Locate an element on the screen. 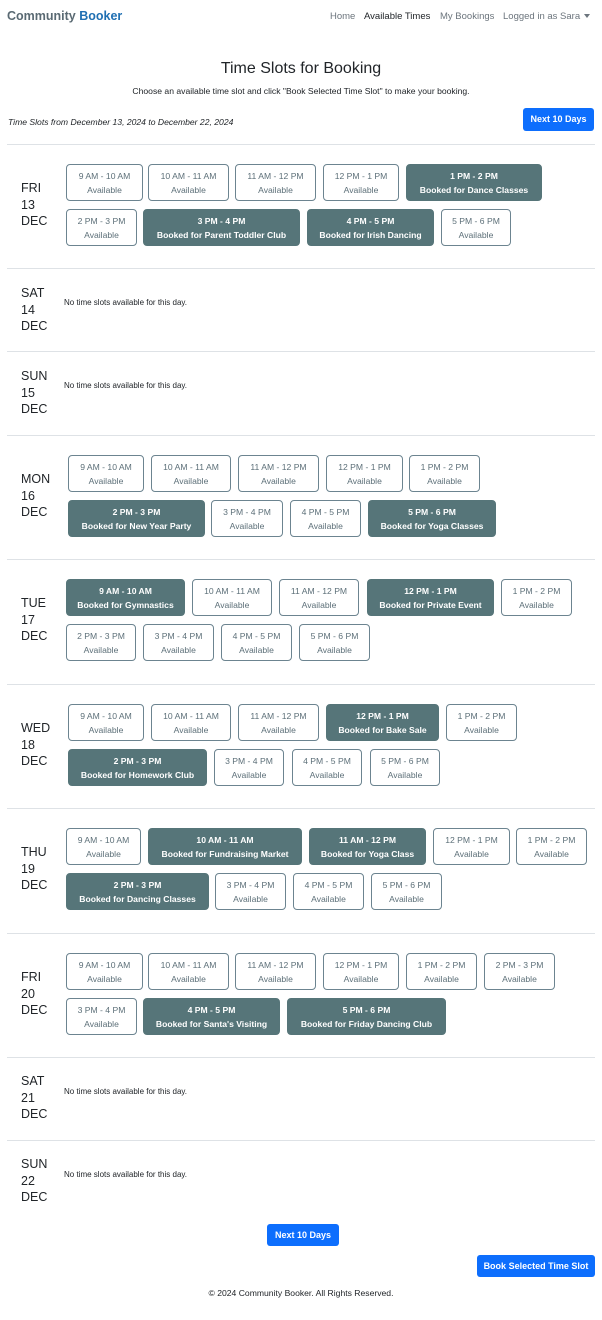 The image size is (602, 1320). day-label-date: 21 is located at coordinates (28, 1097).